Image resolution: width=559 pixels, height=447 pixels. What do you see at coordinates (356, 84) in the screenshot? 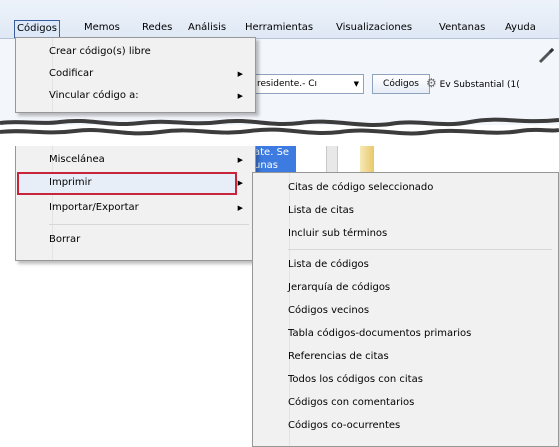
I see `chevron-down-icon: ▼` at bounding box center [356, 84].